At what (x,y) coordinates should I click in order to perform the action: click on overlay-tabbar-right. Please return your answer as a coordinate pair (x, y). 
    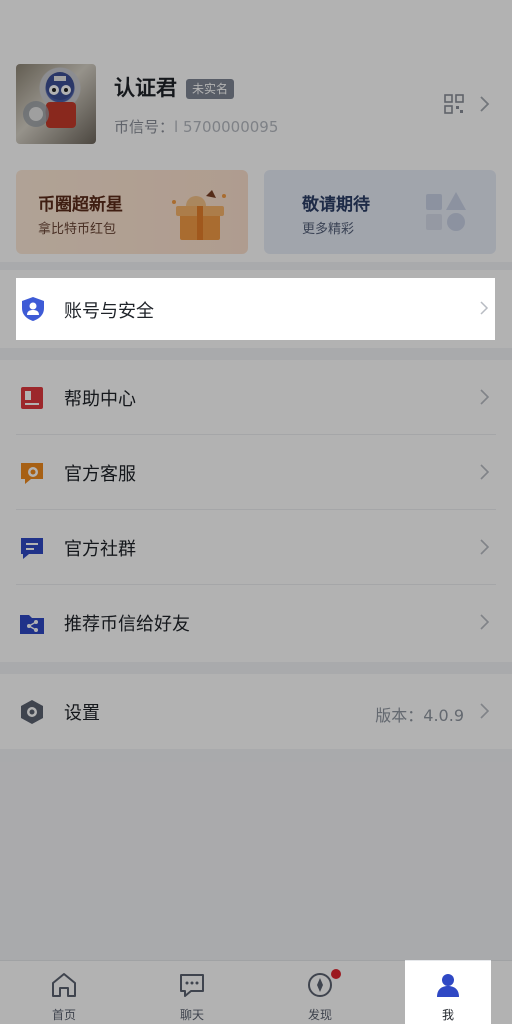
    Looking at the image, I should click on (501, 992).